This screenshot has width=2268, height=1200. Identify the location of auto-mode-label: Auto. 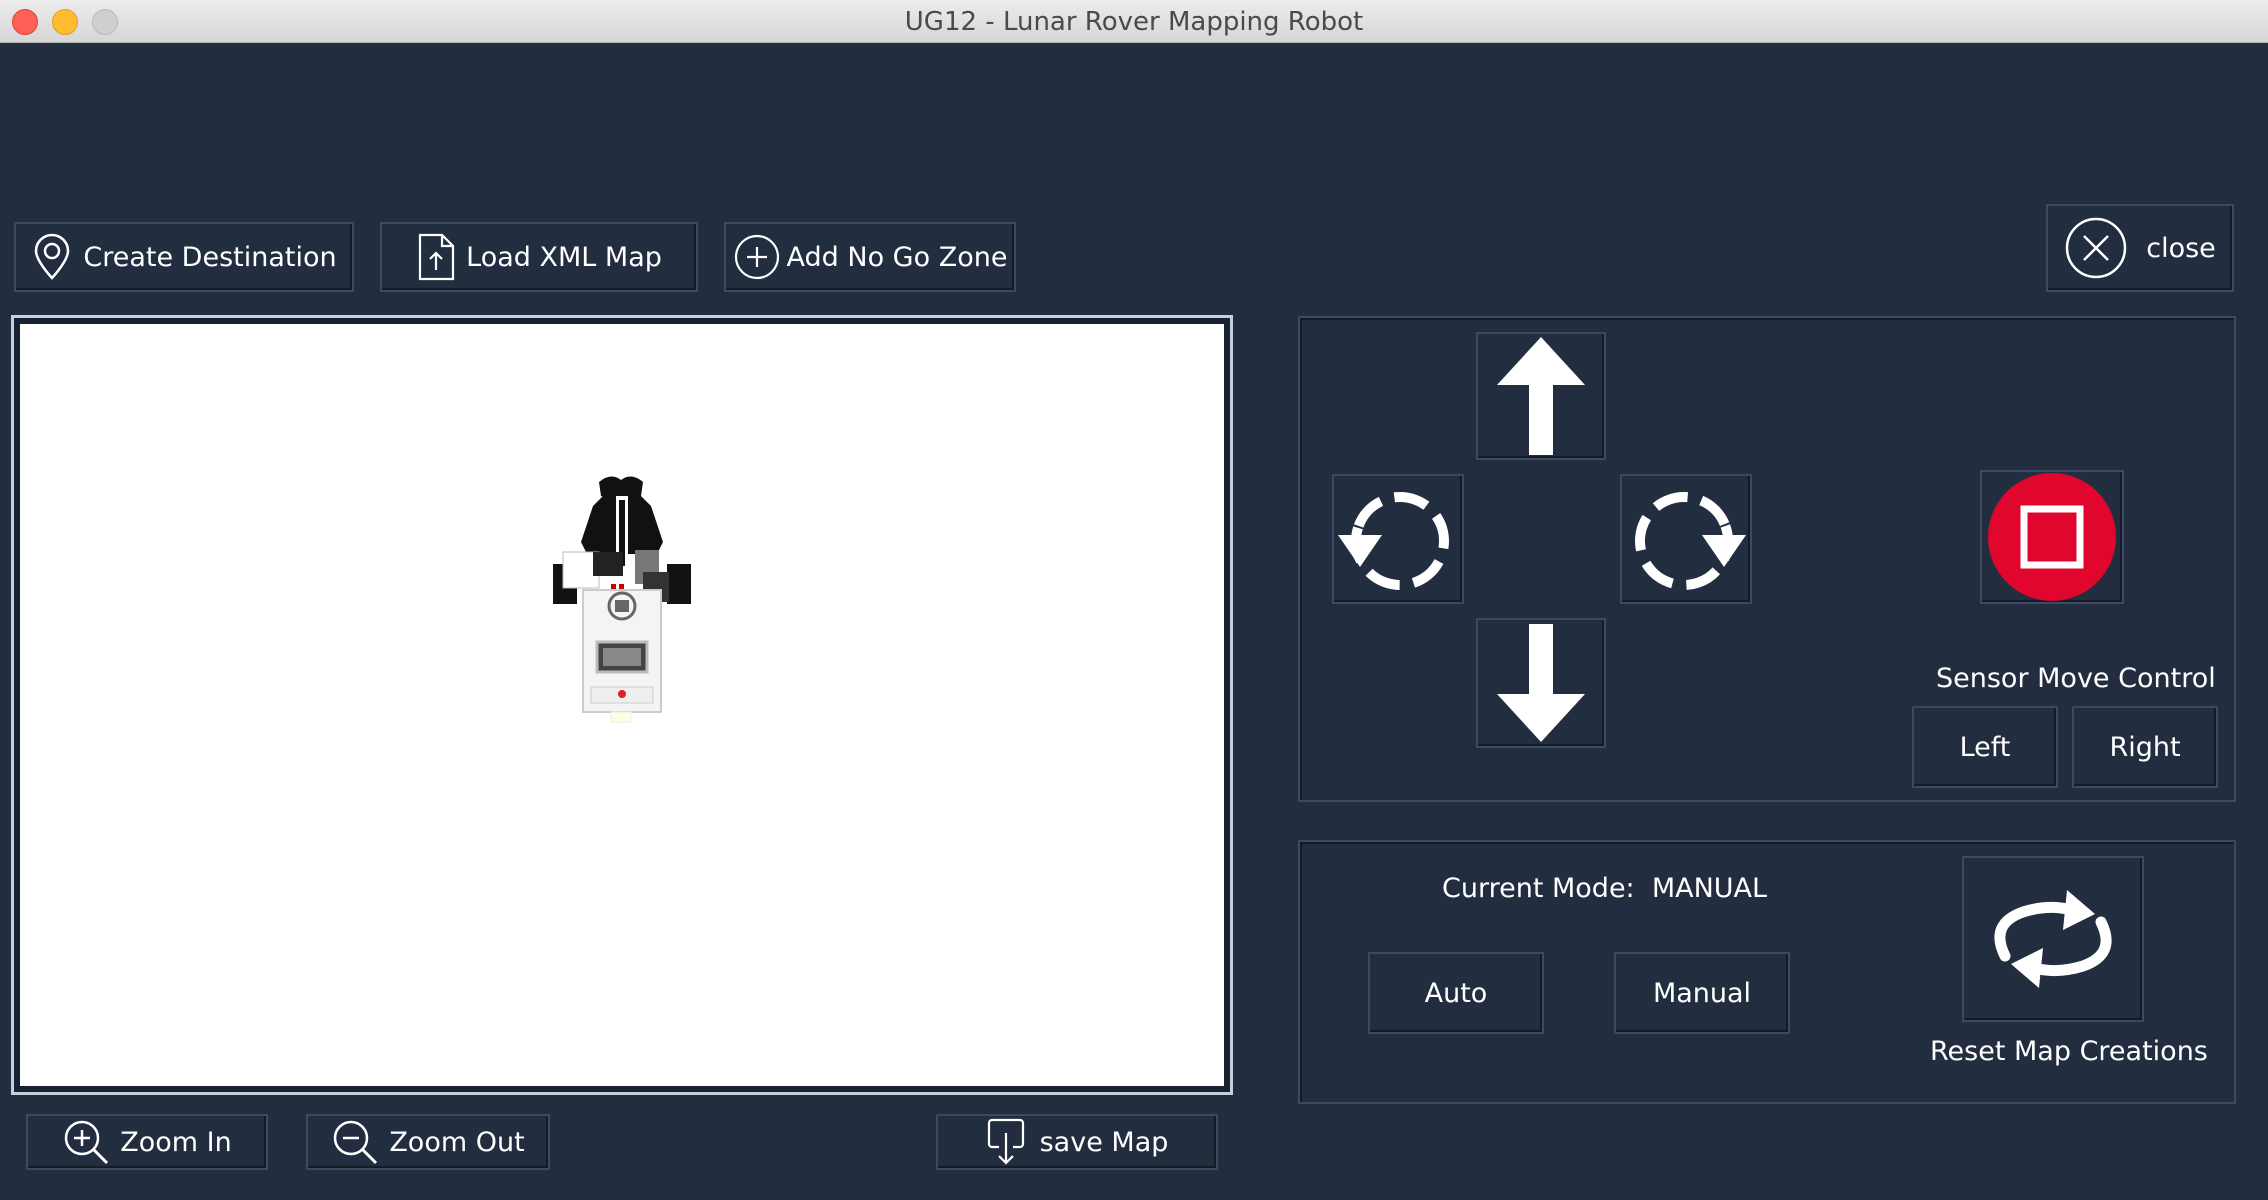
(1456, 993).